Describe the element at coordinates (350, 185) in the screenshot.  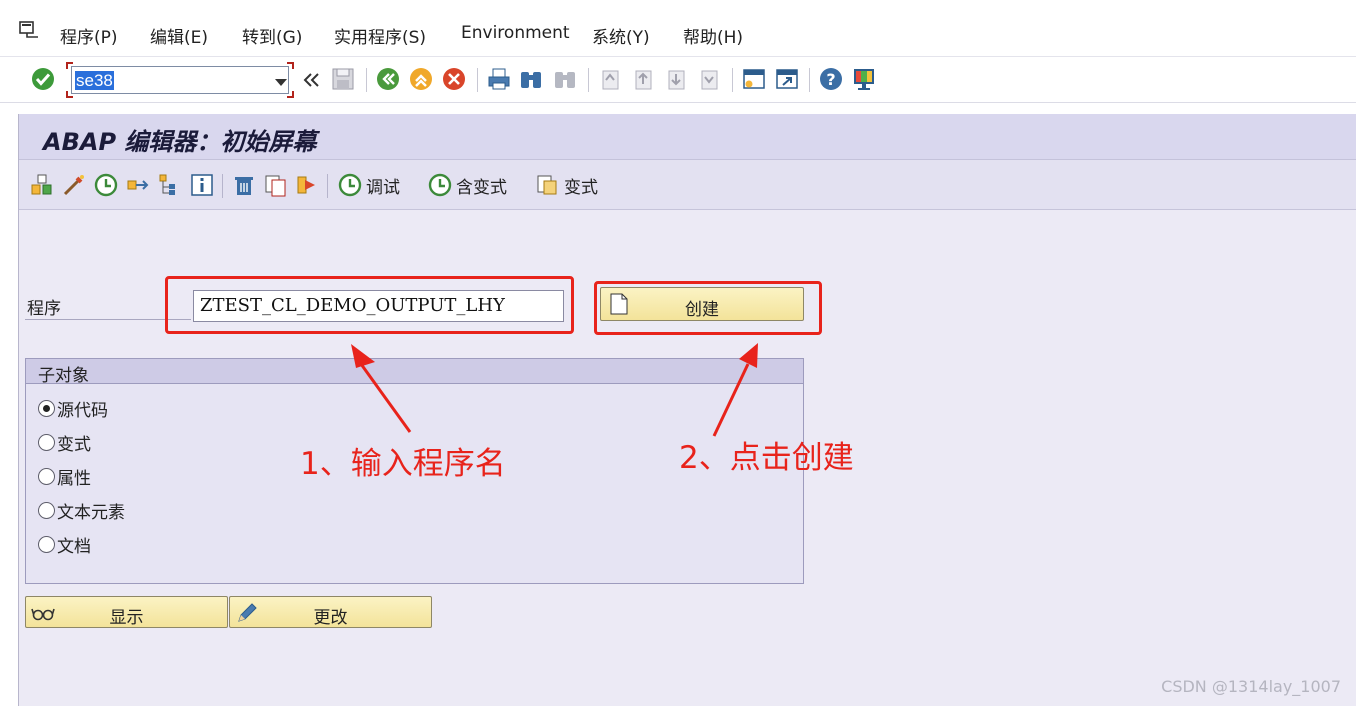
I see `debug-icon` at that location.